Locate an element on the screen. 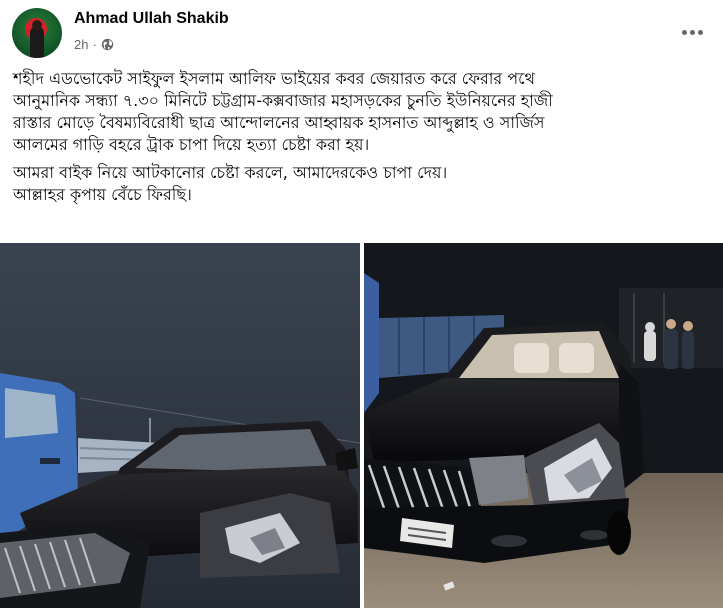 The image size is (723, 608). author-avatar is located at coordinates (37, 33).